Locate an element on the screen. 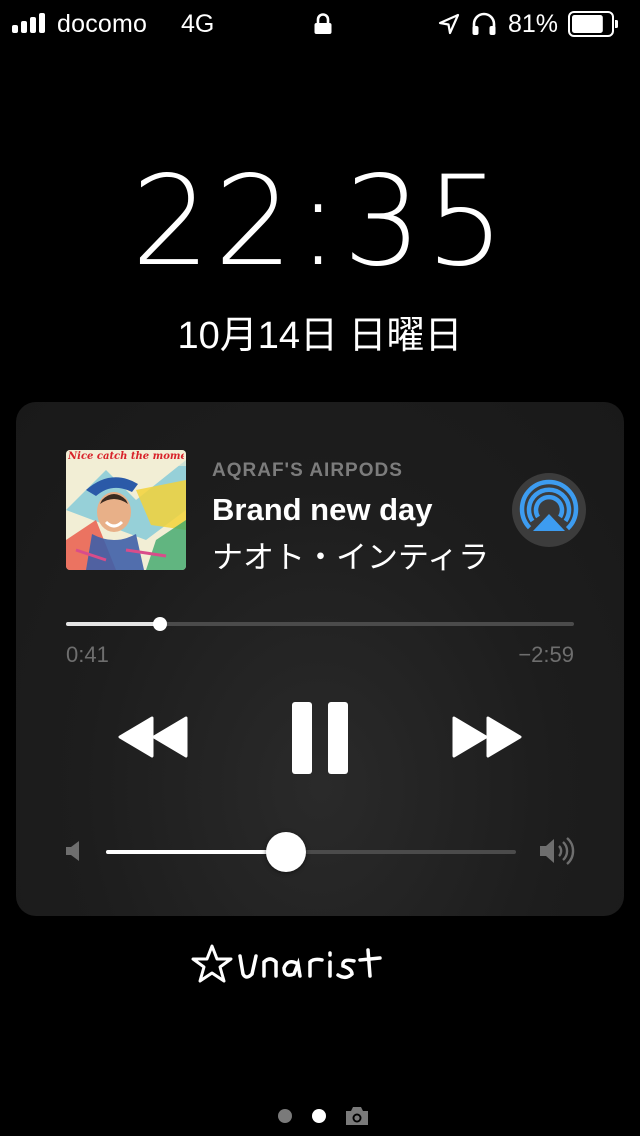  volume-min-icon is located at coordinates (72, 851).